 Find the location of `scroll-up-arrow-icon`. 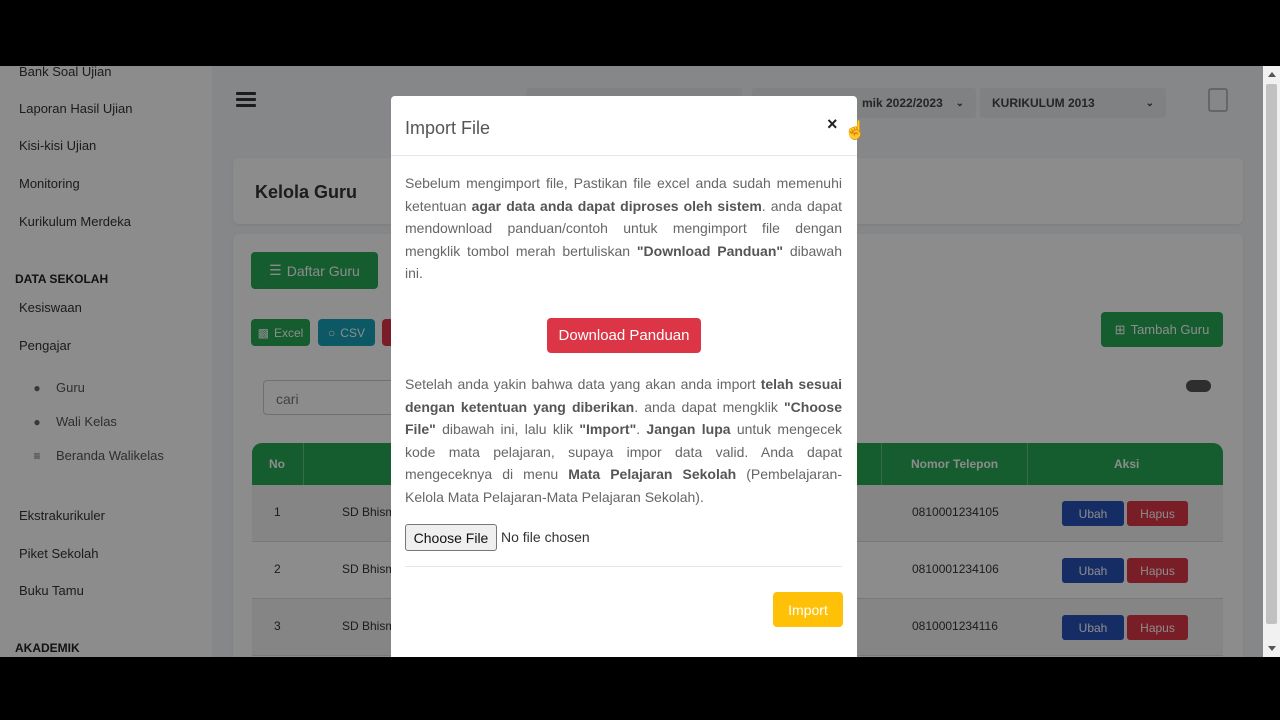

scroll-up-arrow-icon is located at coordinates (1272, 74).